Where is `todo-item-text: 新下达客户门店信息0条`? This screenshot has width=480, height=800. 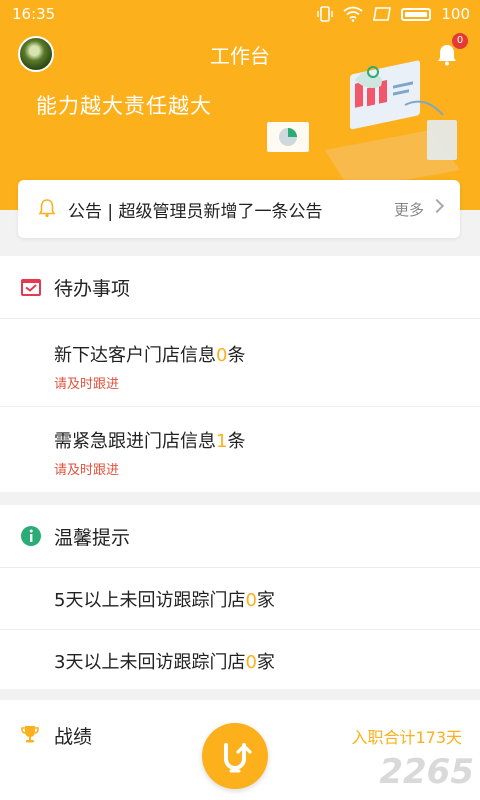
todo-item-text: 新下达客户门店信息0条 is located at coordinates (149, 354).